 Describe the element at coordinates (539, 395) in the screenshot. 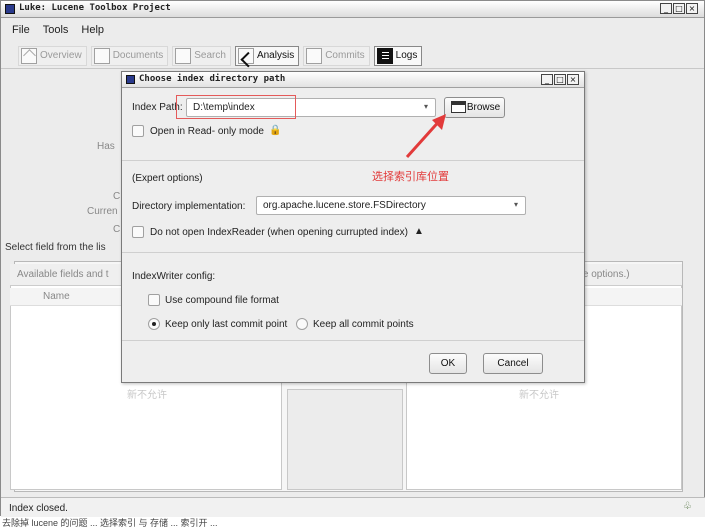

I see `ghost-text-right: 新不允许` at that location.